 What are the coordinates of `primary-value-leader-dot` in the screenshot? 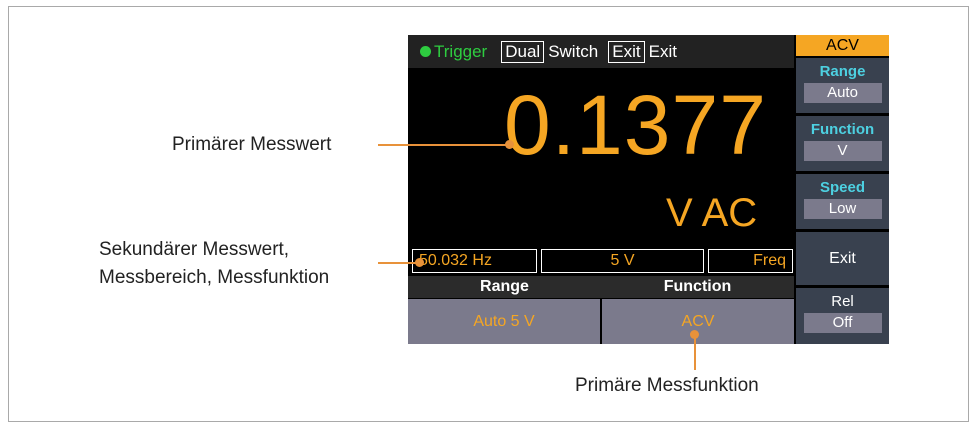 It's located at (509, 144).